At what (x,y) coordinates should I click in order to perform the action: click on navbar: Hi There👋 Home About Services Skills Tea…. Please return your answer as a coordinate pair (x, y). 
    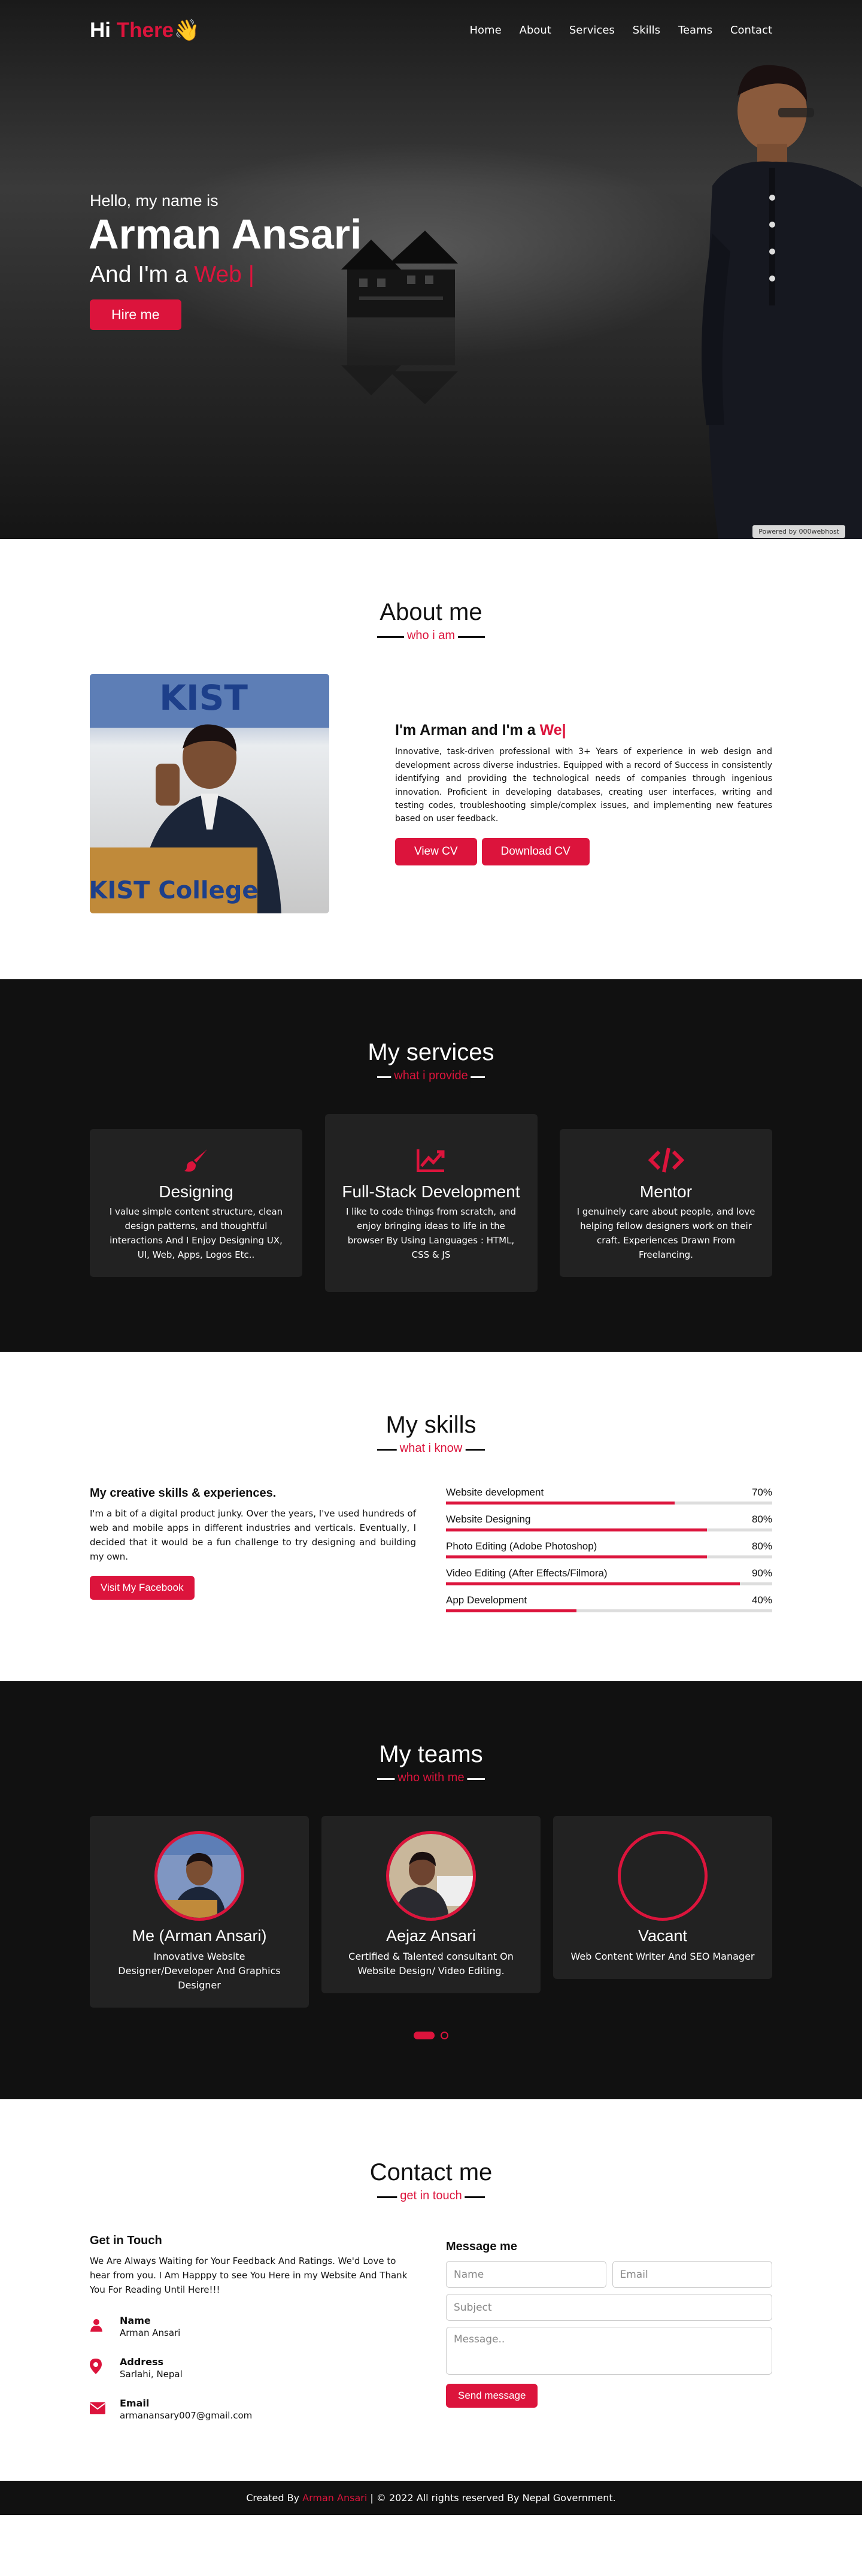
    Looking at the image, I should click on (431, 30).